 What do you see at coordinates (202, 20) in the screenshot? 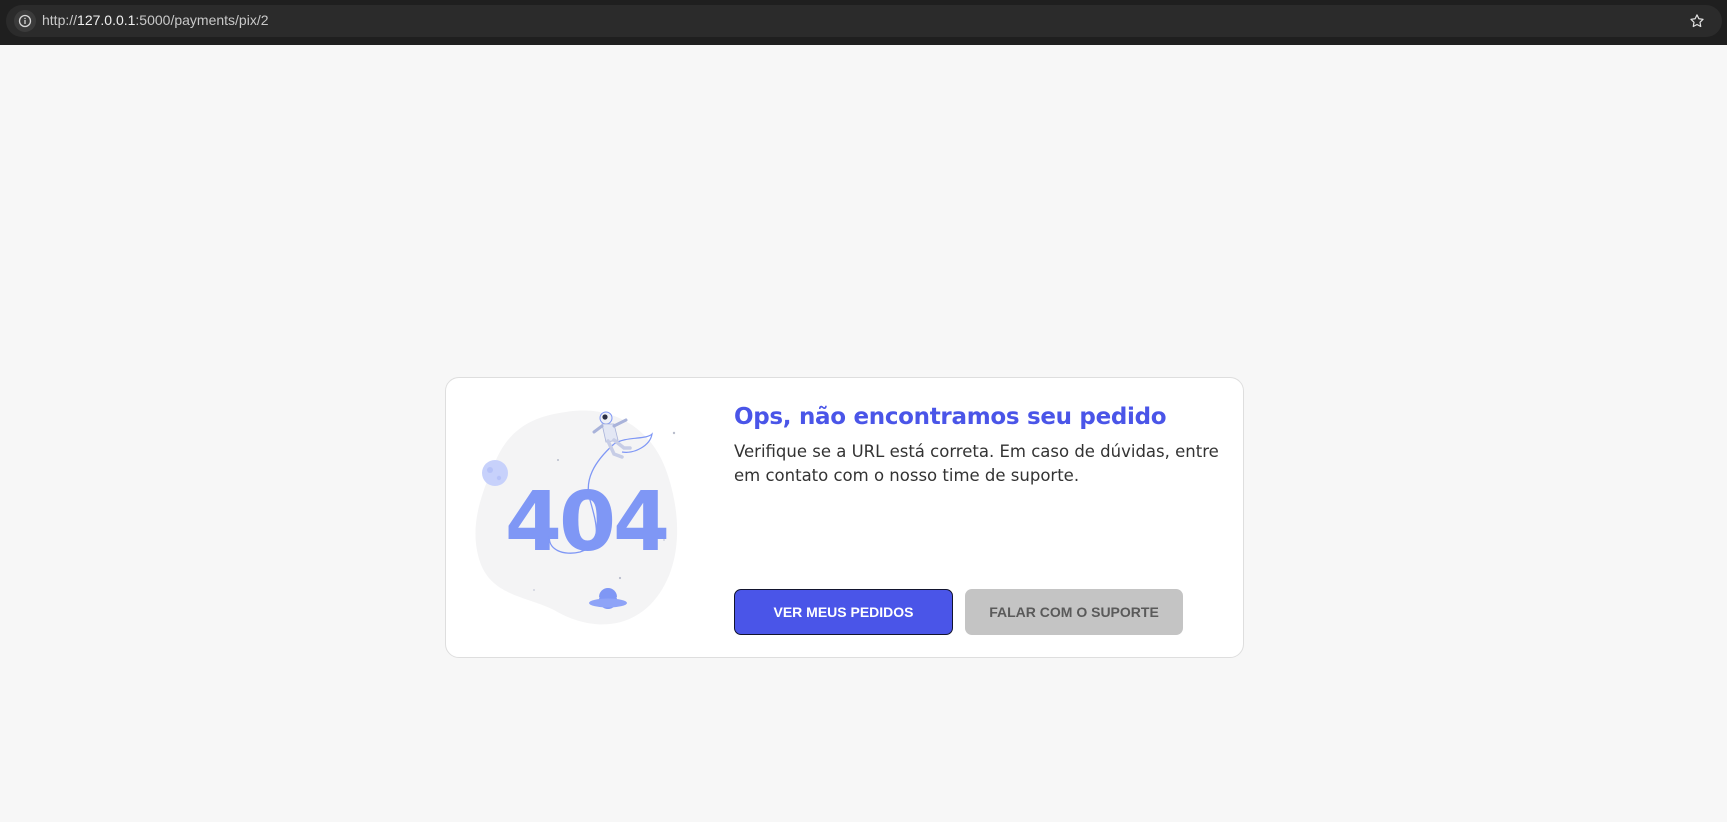
I see `url-path: :5000/payments/pix/2` at bounding box center [202, 20].